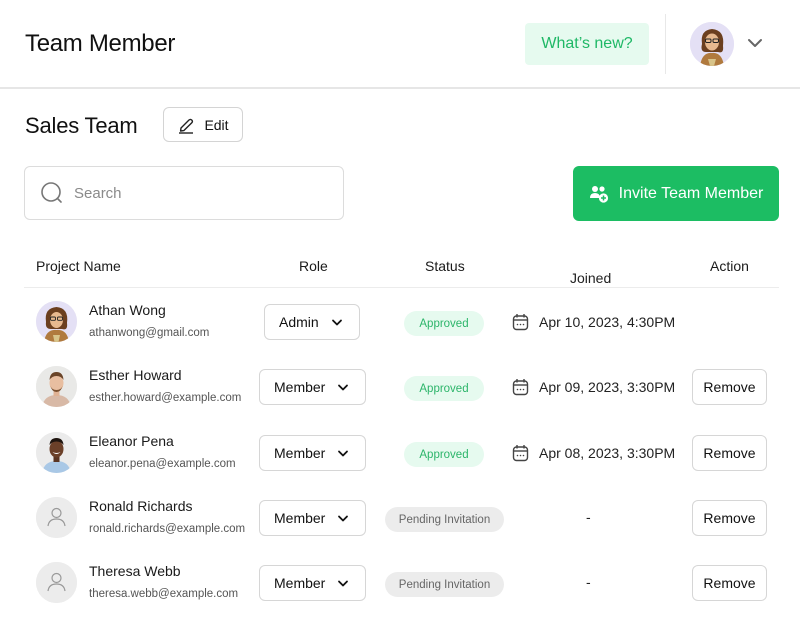 The width and height of the screenshot is (800, 632). What do you see at coordinates (607, 387) in the screenshot?
I see `joined-date-text: Apr 09, 2023, 3:30PM` at bounding box center [607, 387].